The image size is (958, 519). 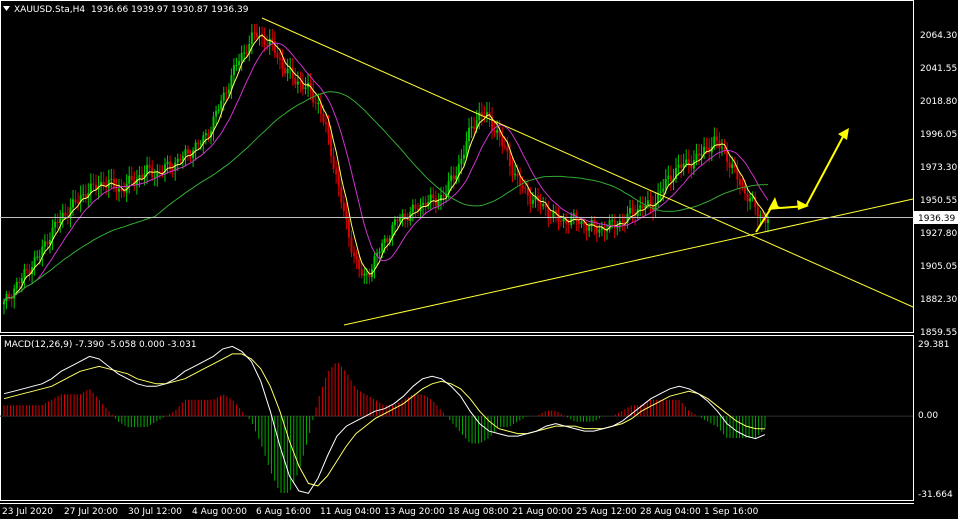 What do you see at coordinates (414, 512) in the screenshot?
I see `time-tick-label: 13 Aug 20:00` at bounding box center [414, 512].